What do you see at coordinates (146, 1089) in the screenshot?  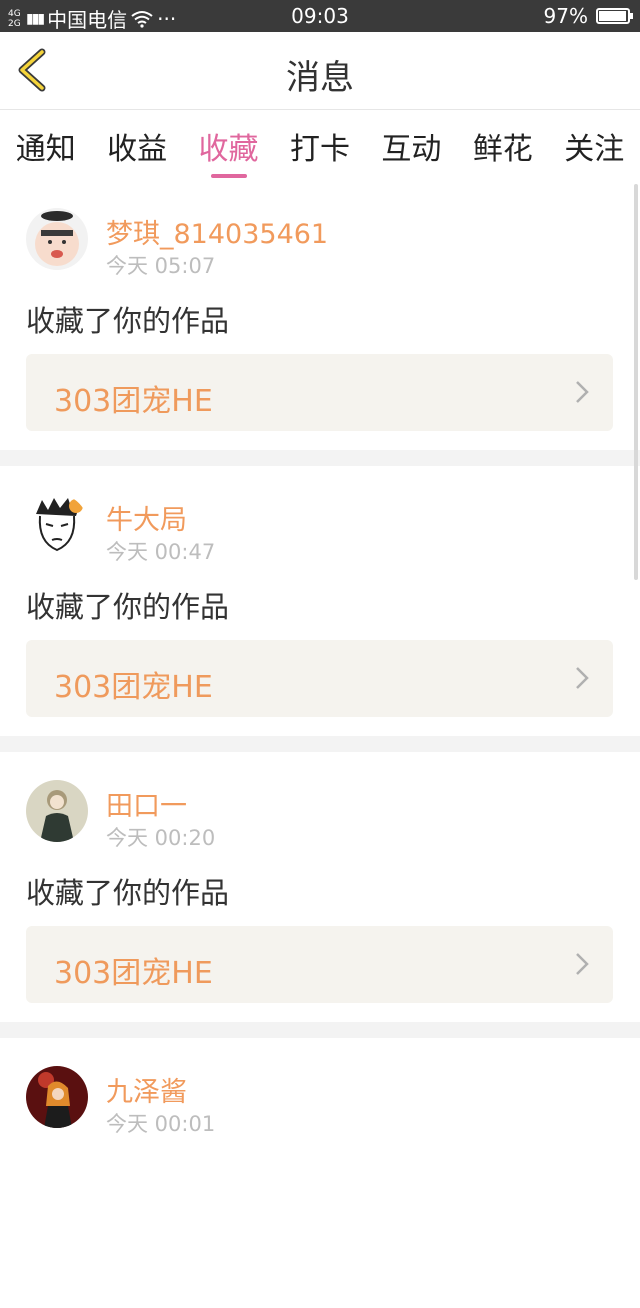 I see `user-name: 九泽酱` at bounding box center [146, 1089].